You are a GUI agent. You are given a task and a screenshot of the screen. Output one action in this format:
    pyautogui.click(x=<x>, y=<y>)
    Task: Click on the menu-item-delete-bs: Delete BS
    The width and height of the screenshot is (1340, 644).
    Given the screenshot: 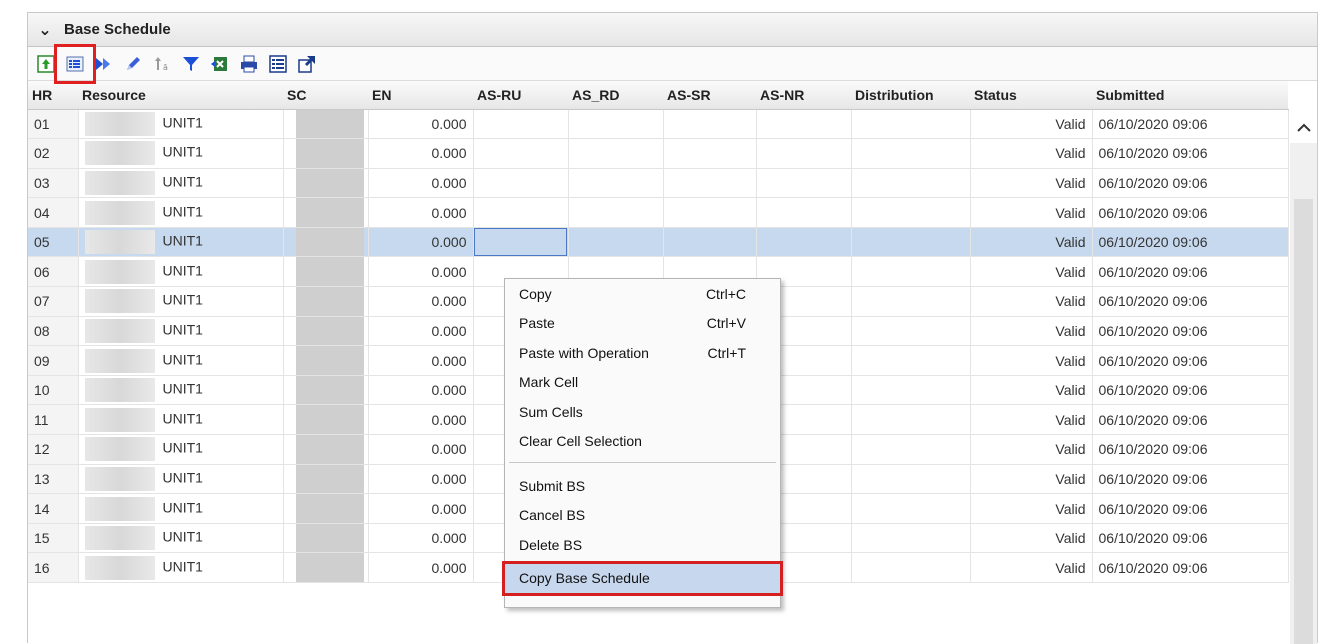 What is the action you would take?
    pyautogui.click(x=642, y=545)
    